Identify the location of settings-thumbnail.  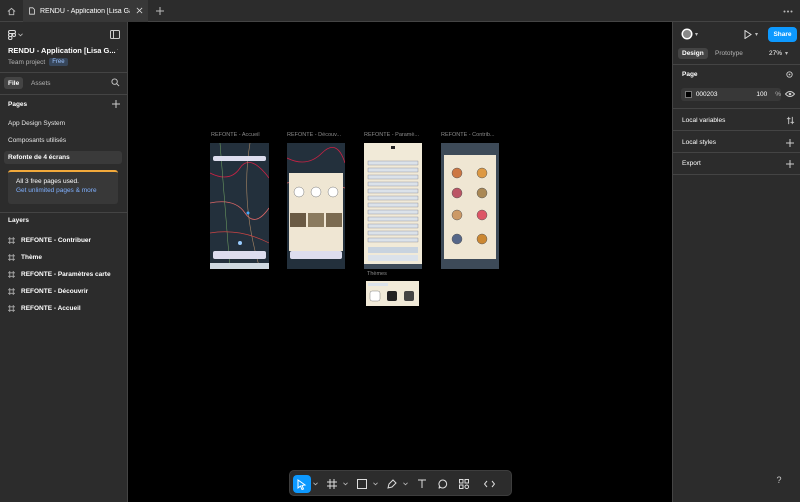
(393, 206).